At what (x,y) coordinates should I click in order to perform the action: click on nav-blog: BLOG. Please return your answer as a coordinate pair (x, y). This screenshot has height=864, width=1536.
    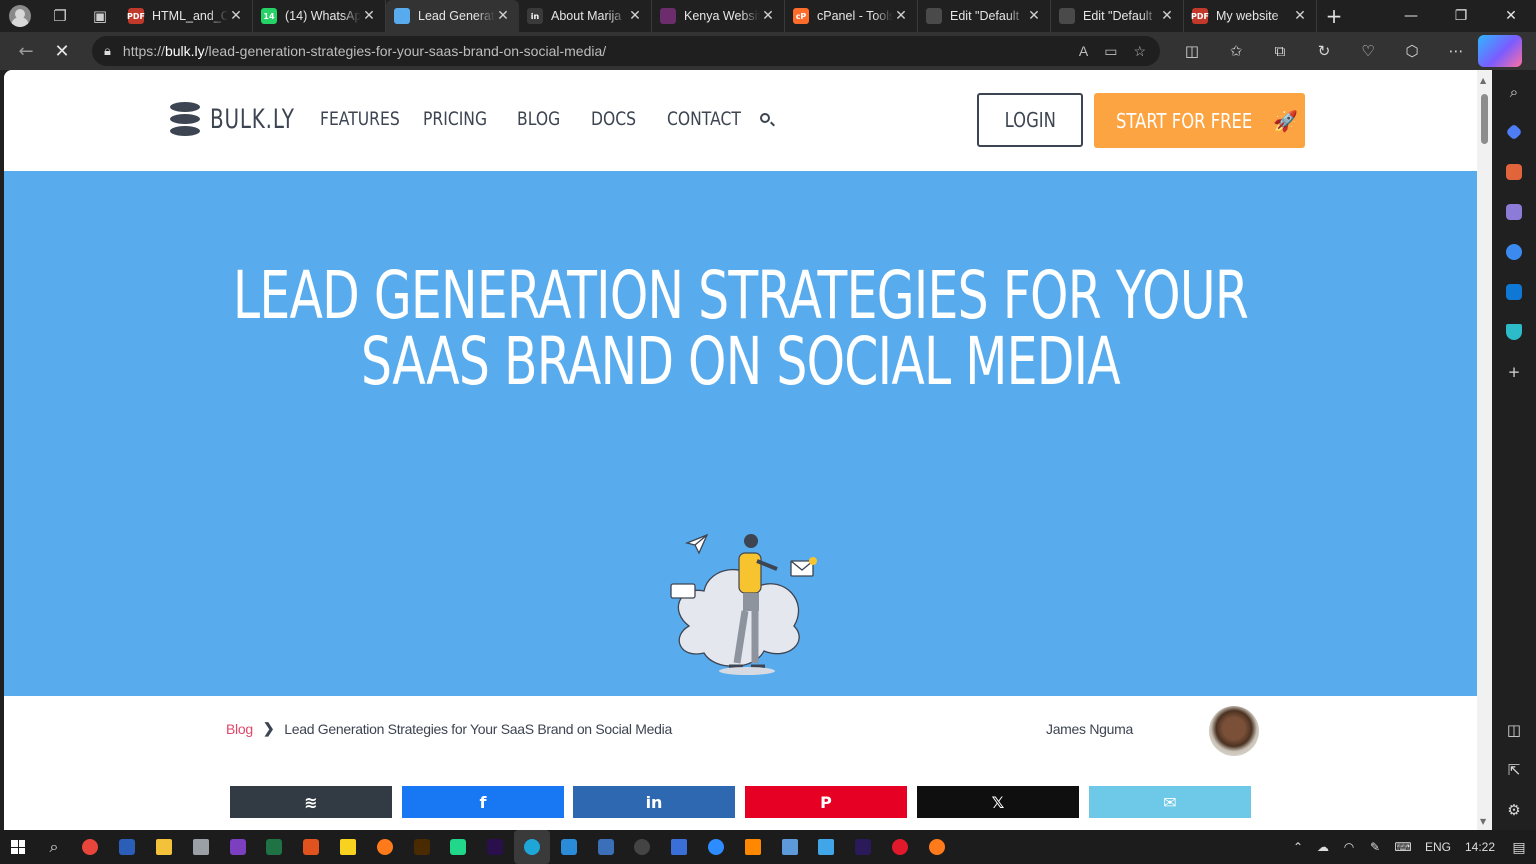
    Looking at the image, I should click on (538, 119).